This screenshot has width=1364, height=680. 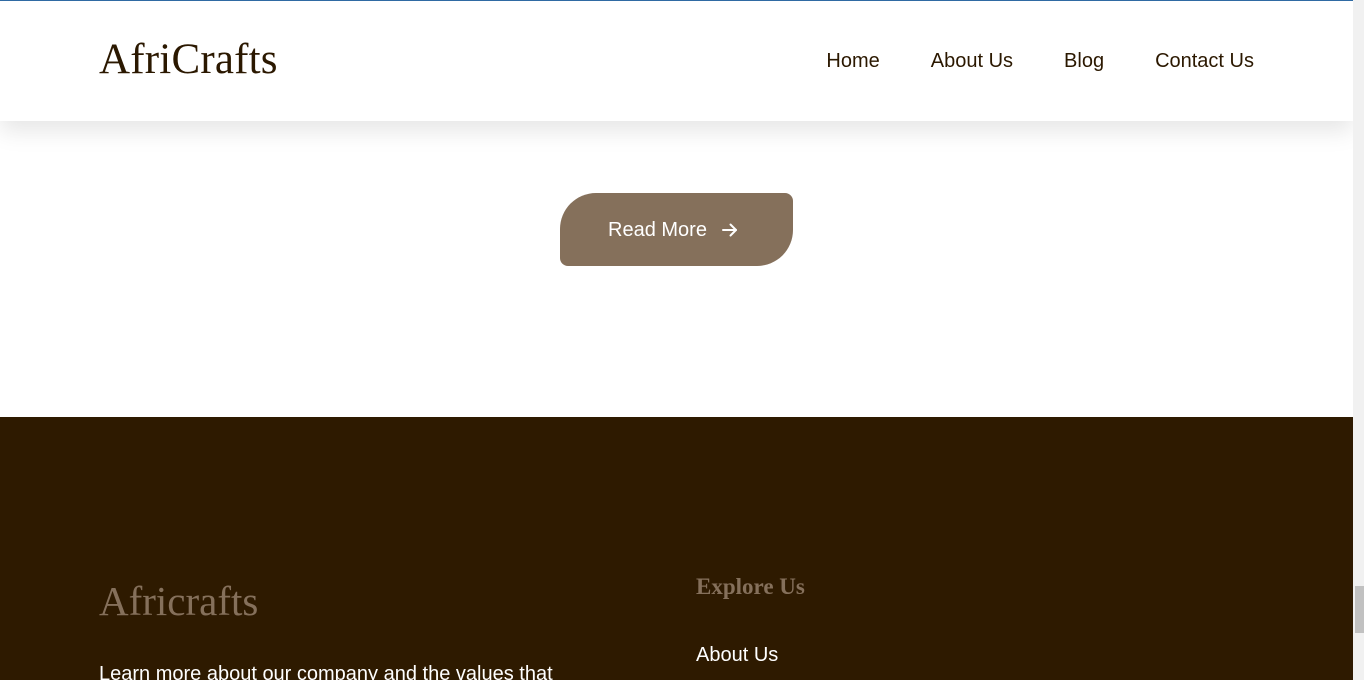 I want to click on read-more-label: Read More, so click(x=657, y=229).